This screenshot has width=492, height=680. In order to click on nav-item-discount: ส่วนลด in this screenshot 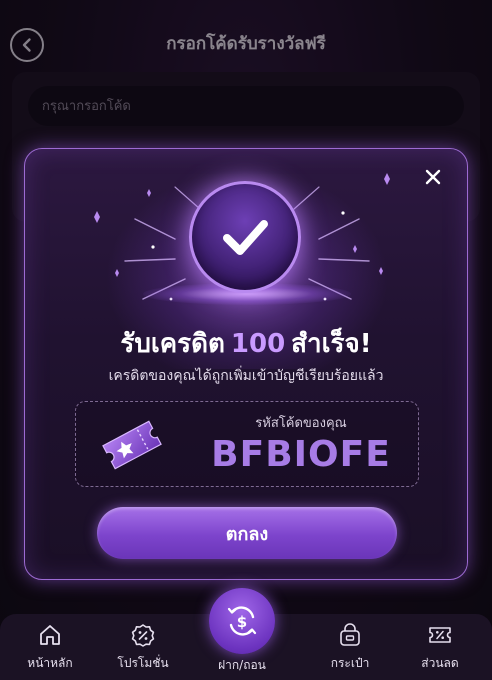, I will do `click(440, 651)`.